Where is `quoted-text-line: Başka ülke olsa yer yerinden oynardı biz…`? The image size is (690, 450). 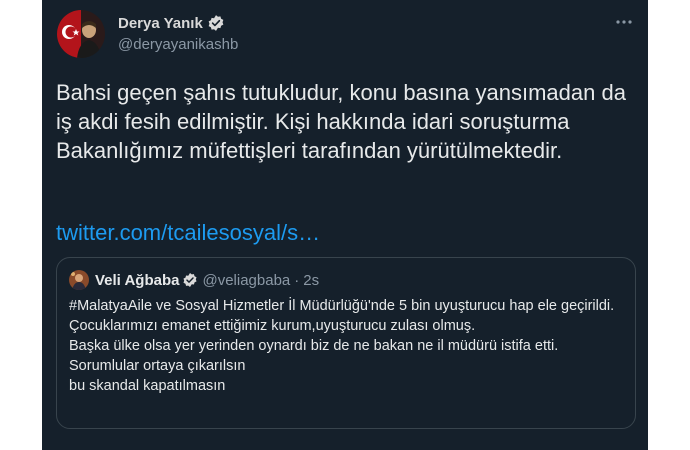
quoted-text-line: Başka ülke olsa yer yerinden oynardı biz… is located at coordinates (314, 346).